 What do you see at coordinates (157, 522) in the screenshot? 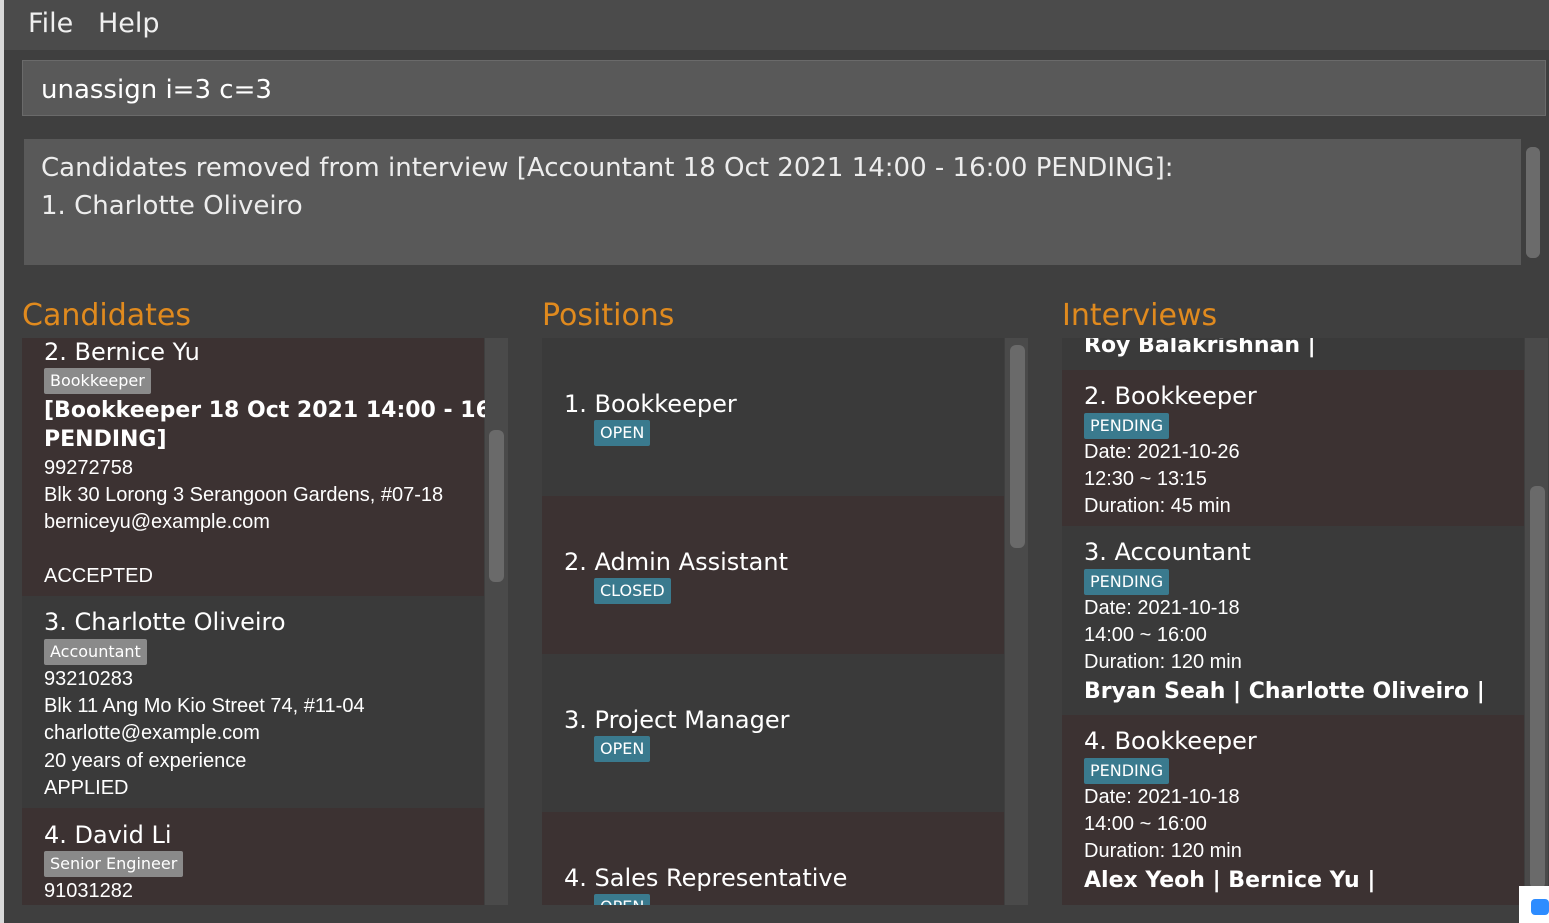
I see `candidate-email: berniceyu@example.com` at bounding box center [157, 522].